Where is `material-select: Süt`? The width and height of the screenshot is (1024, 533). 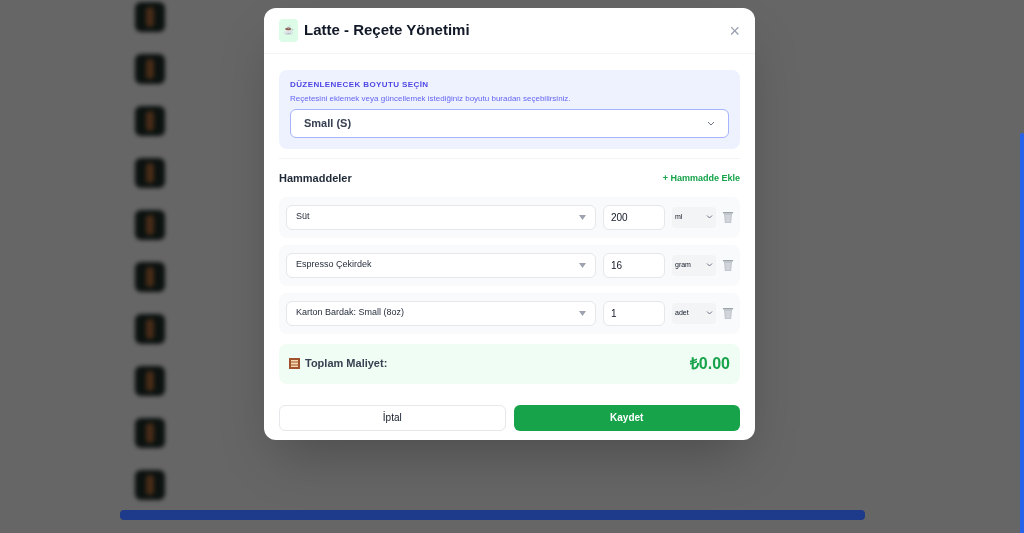 material-select: Süt is located at coordinates (441, 217).